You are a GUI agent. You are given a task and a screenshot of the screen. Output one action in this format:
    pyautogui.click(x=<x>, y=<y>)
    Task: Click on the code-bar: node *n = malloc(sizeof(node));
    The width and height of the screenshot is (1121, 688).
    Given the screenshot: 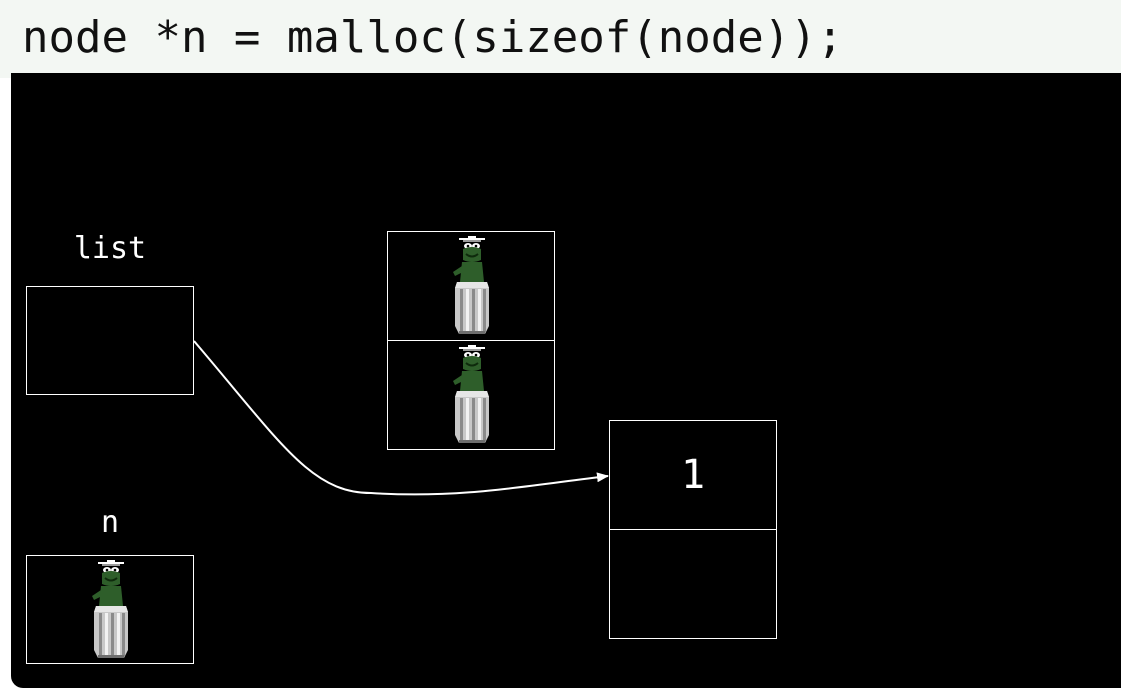 What is the action you would take?
    pyautogui.click(x=560, y=39)
    